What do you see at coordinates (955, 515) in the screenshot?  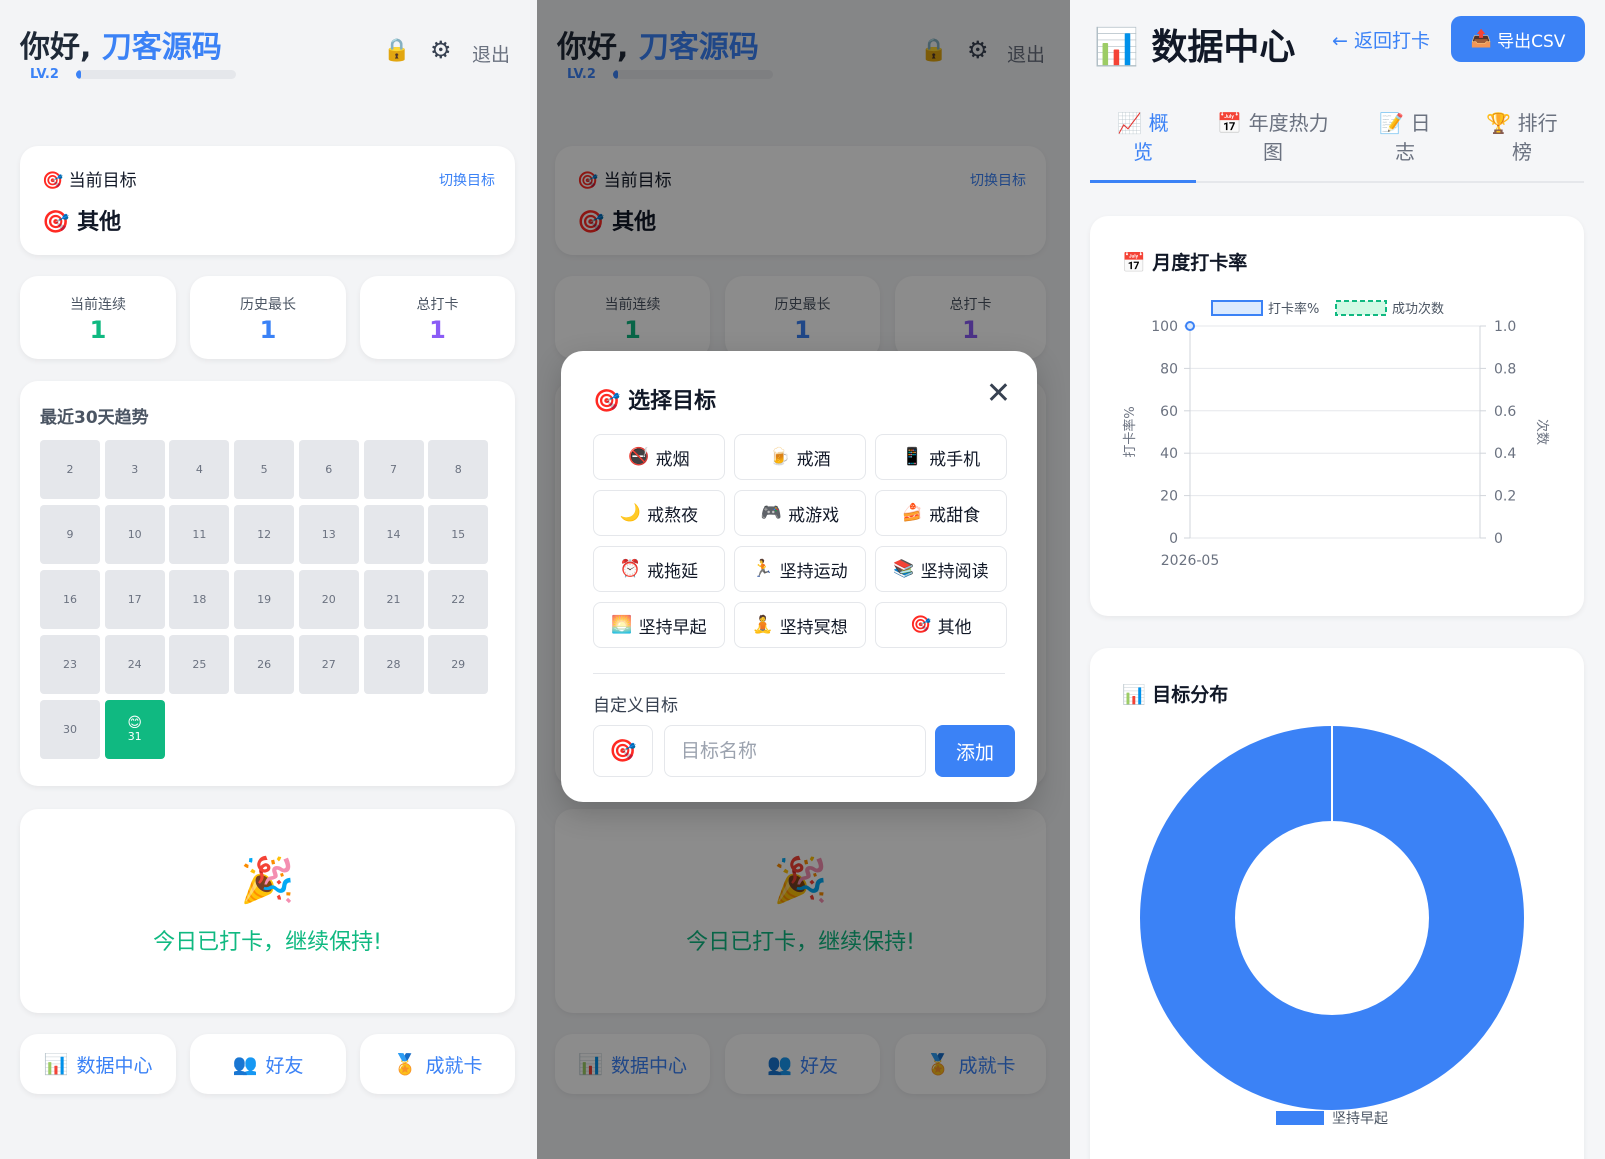 I see `goal-option-label: 戒甜食` at bounding box center [955, 515].